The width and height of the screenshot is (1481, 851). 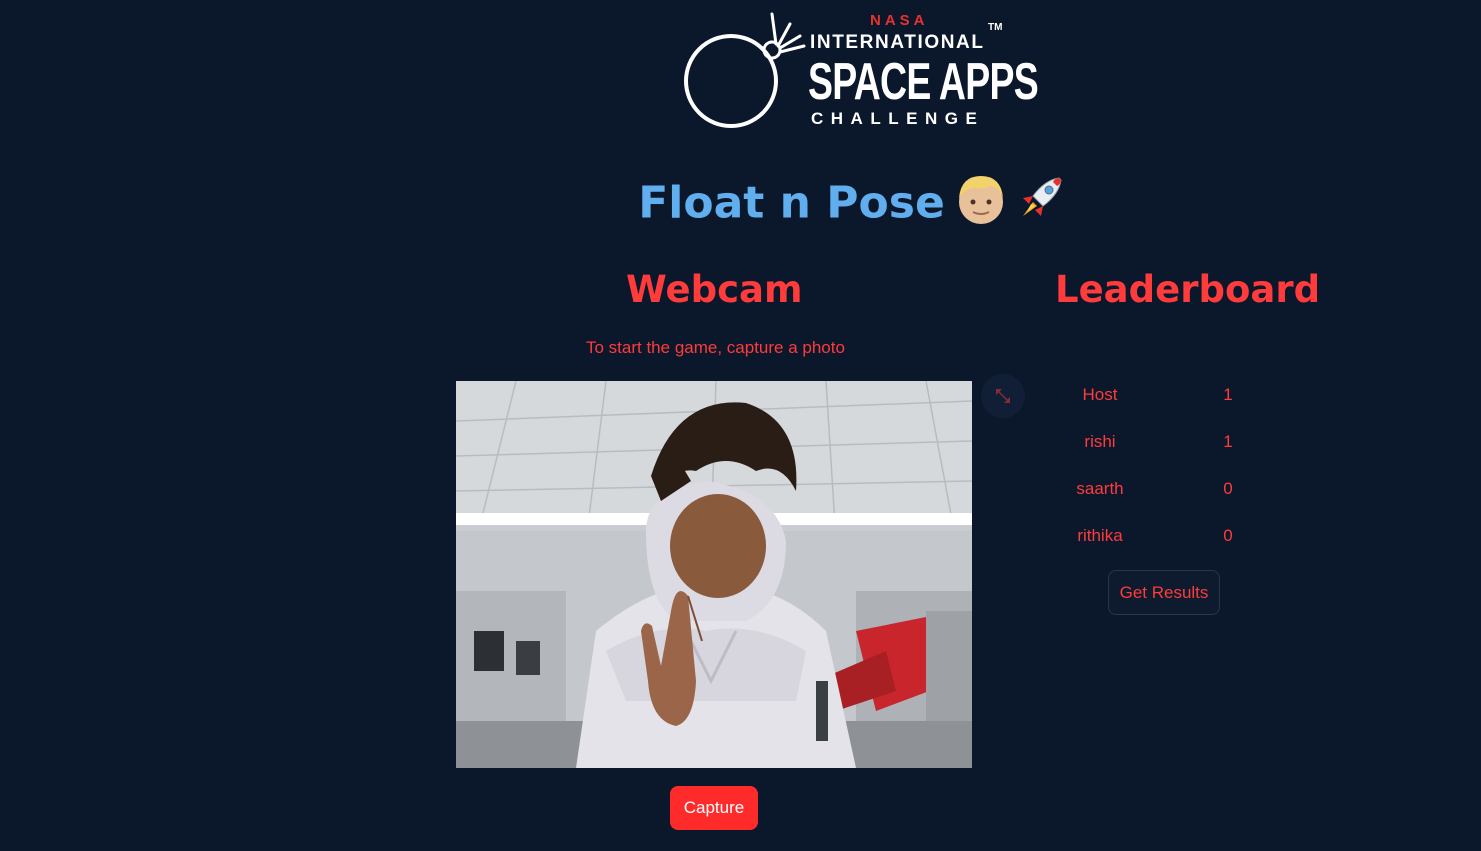 I want to click on fullscreen-button, so click(x=1003, y=396).